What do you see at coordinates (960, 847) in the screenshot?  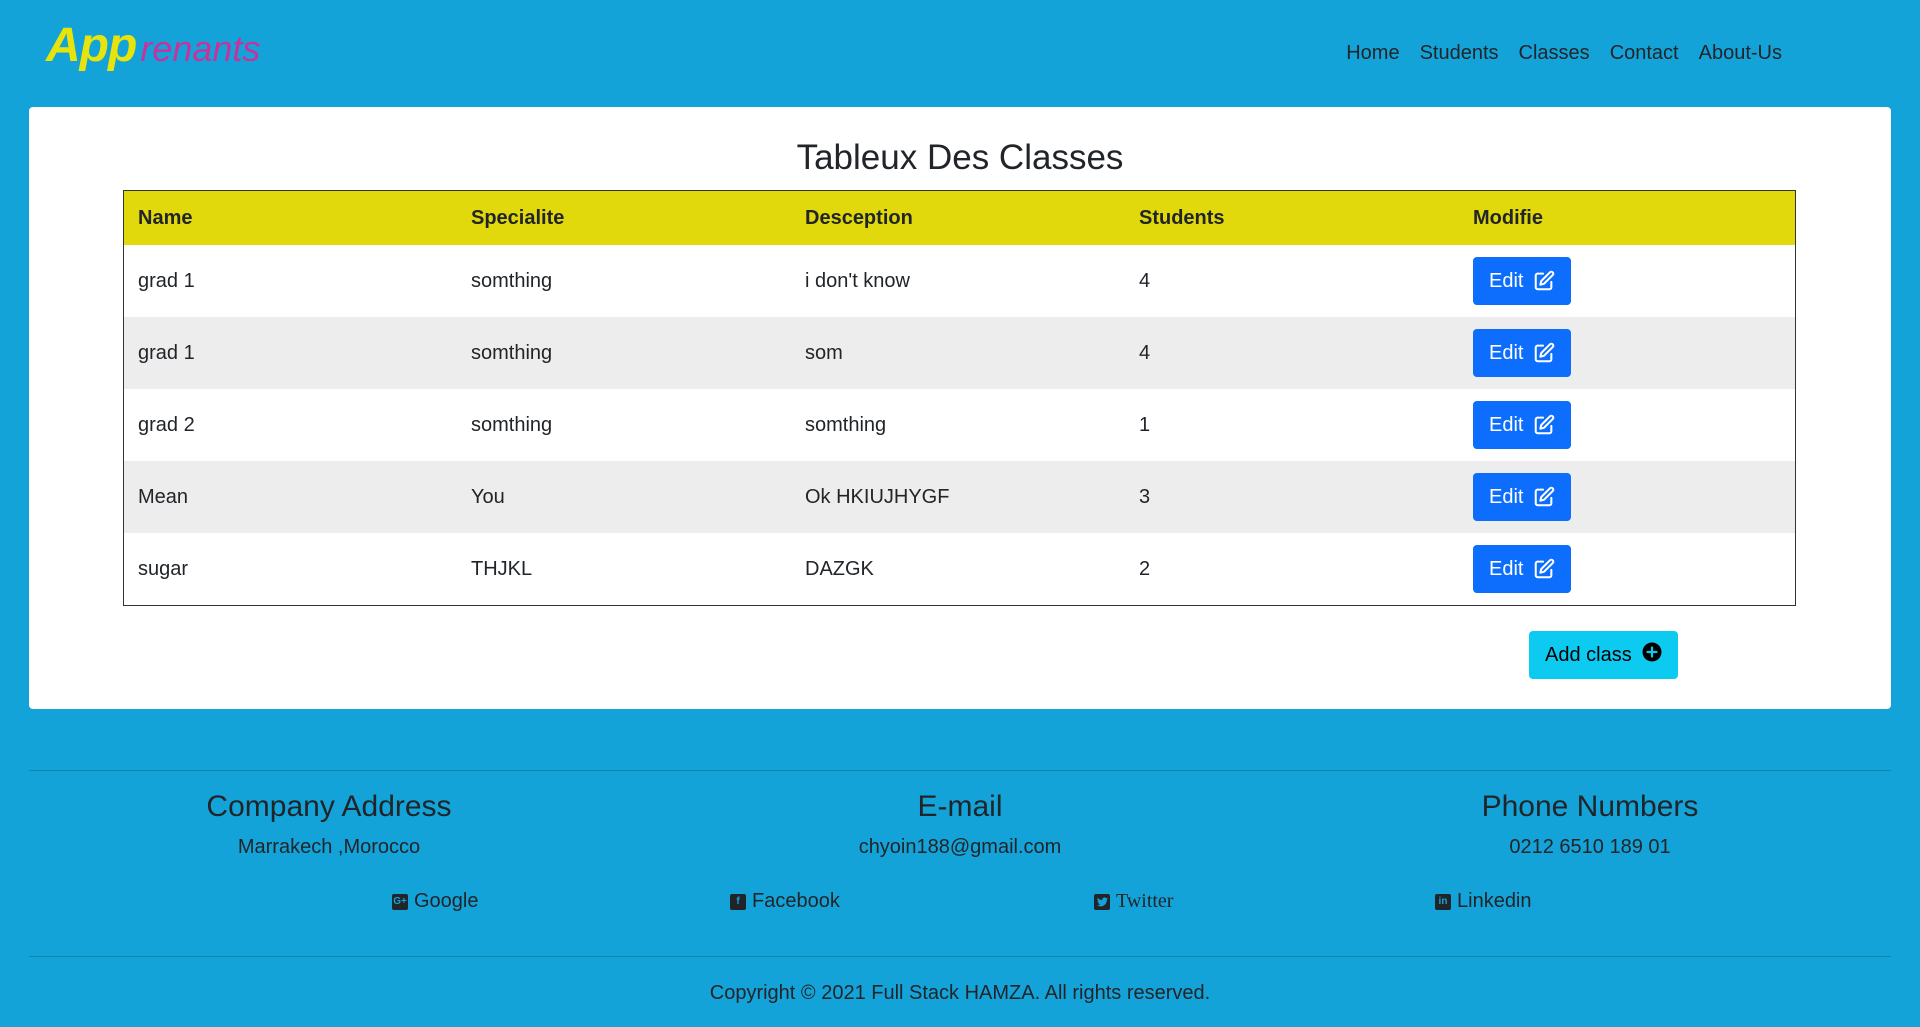 I see `email-value: chyoin188@gmail.com` at bounding box center [960, 847].